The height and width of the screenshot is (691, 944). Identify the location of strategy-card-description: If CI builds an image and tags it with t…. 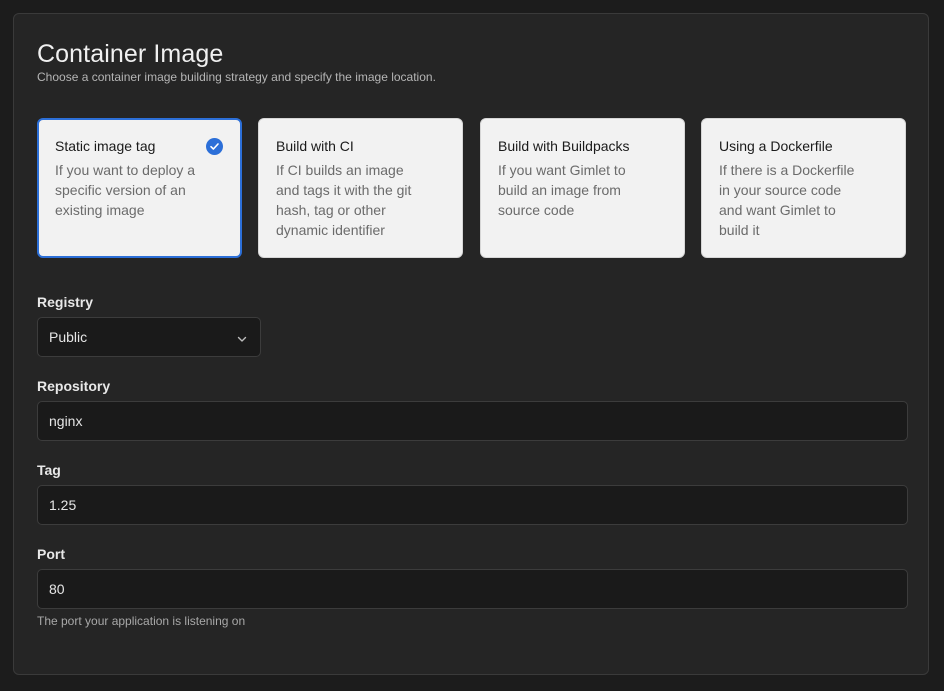
(344, 200).